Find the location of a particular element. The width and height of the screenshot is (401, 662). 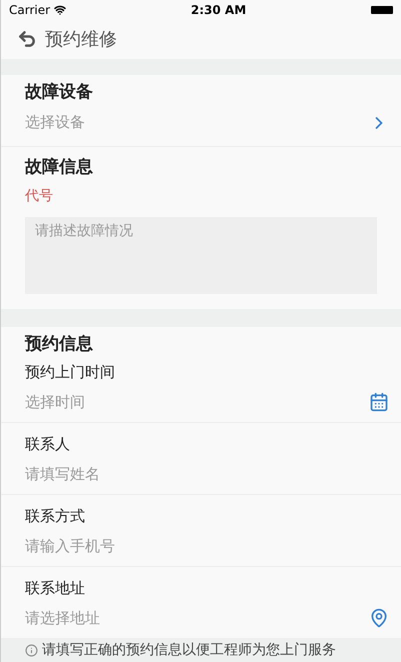

battery-icon is located at coordinates (382, 10).